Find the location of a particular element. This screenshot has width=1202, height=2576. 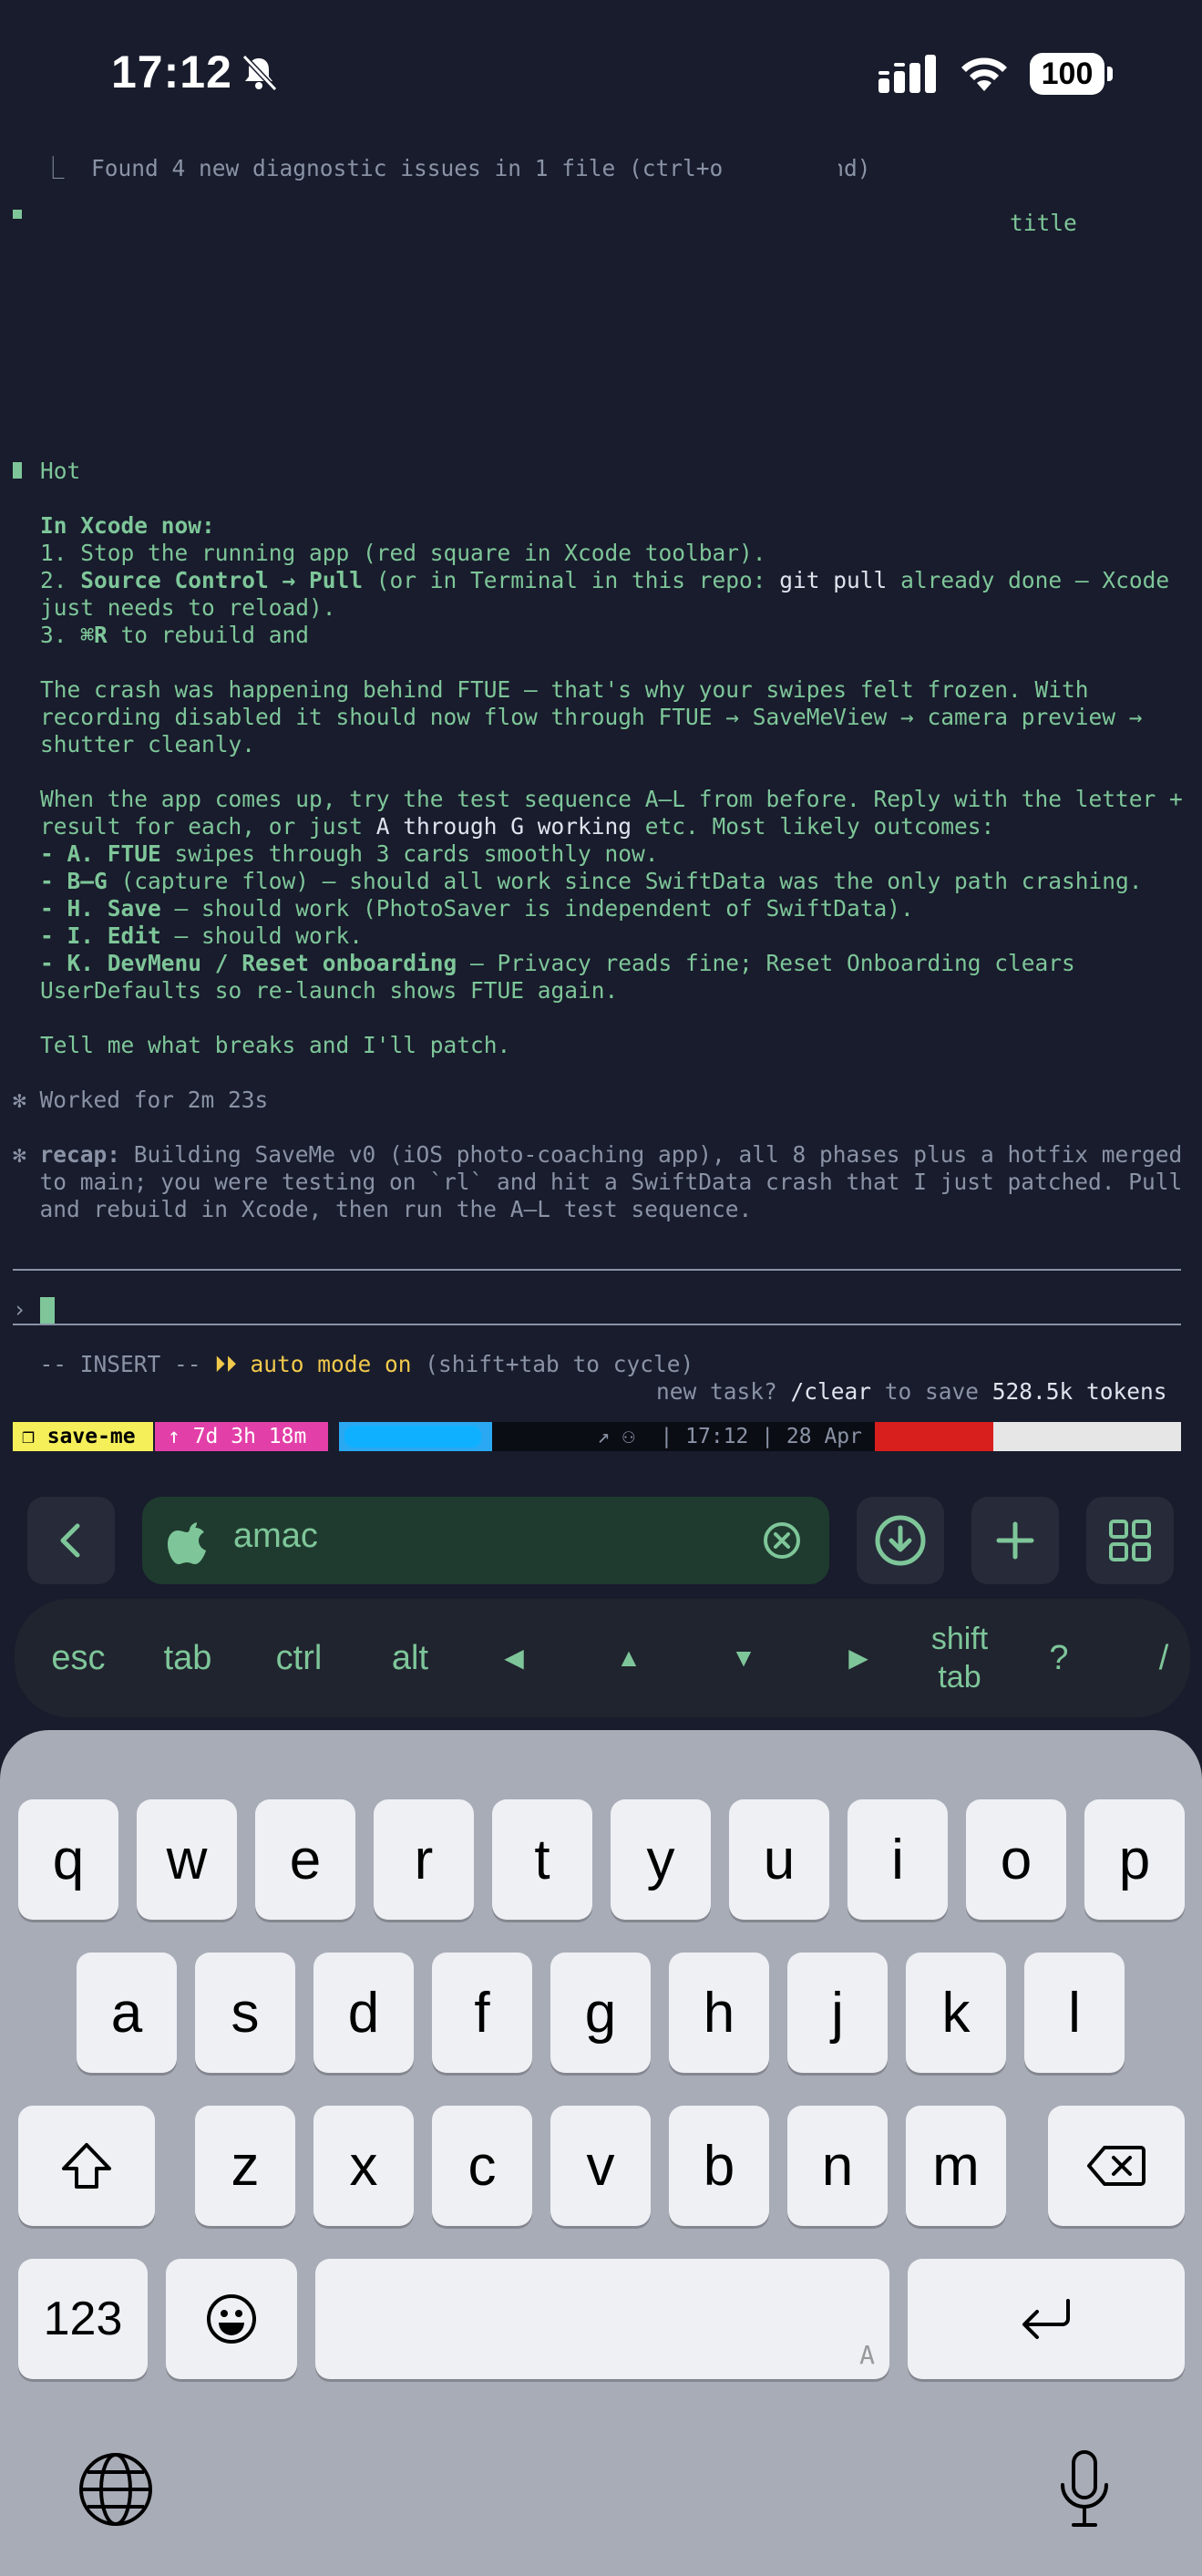

input-bottom-rule is located at coordinates (597, 1324).